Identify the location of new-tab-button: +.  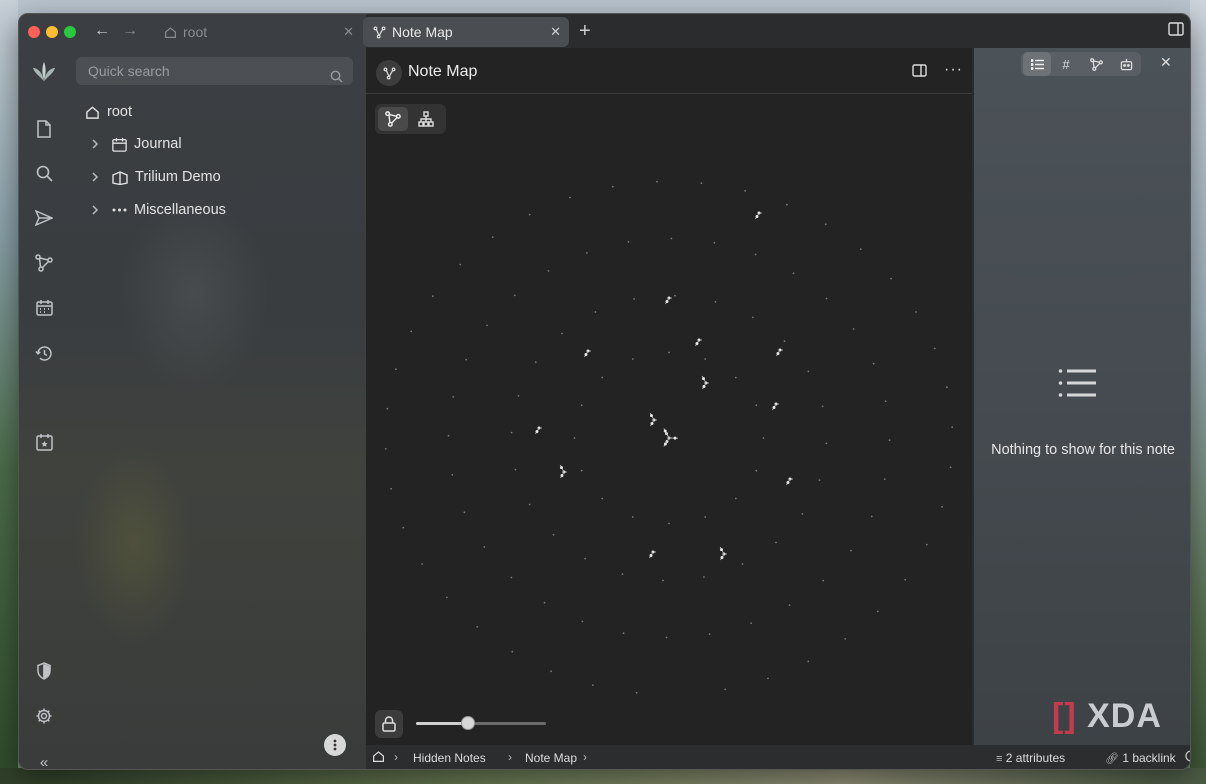
(585, 31).